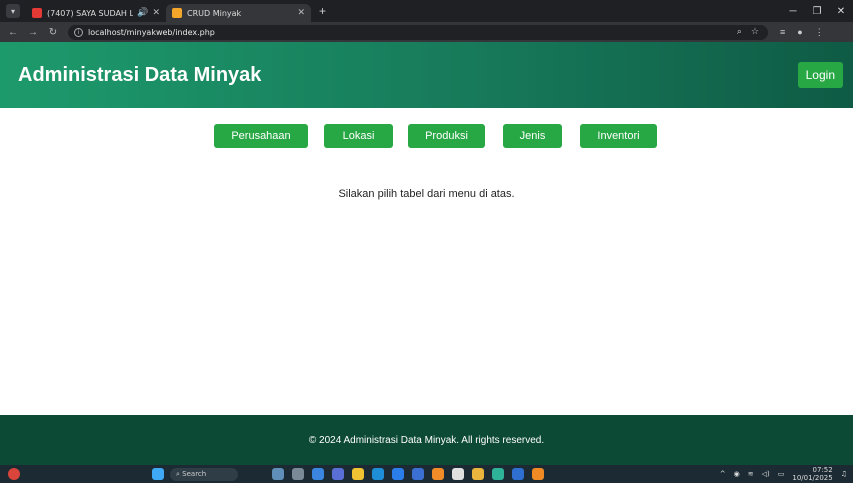 Image resolution: width=853 pixels, height=483 pixels. What do you see at coordinates (37, 13) in the screenshot?
I see `youtube-favicon-icon` at bounding box center [37, 13].